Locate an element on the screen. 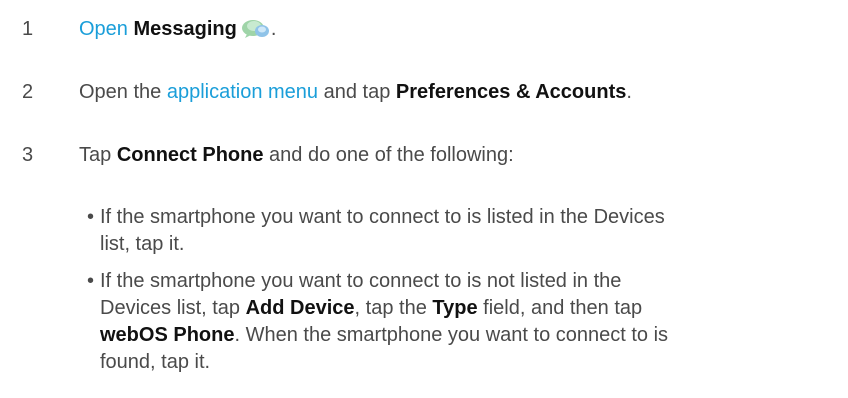  text-segment: Open the is located at coordinates (123, 92).